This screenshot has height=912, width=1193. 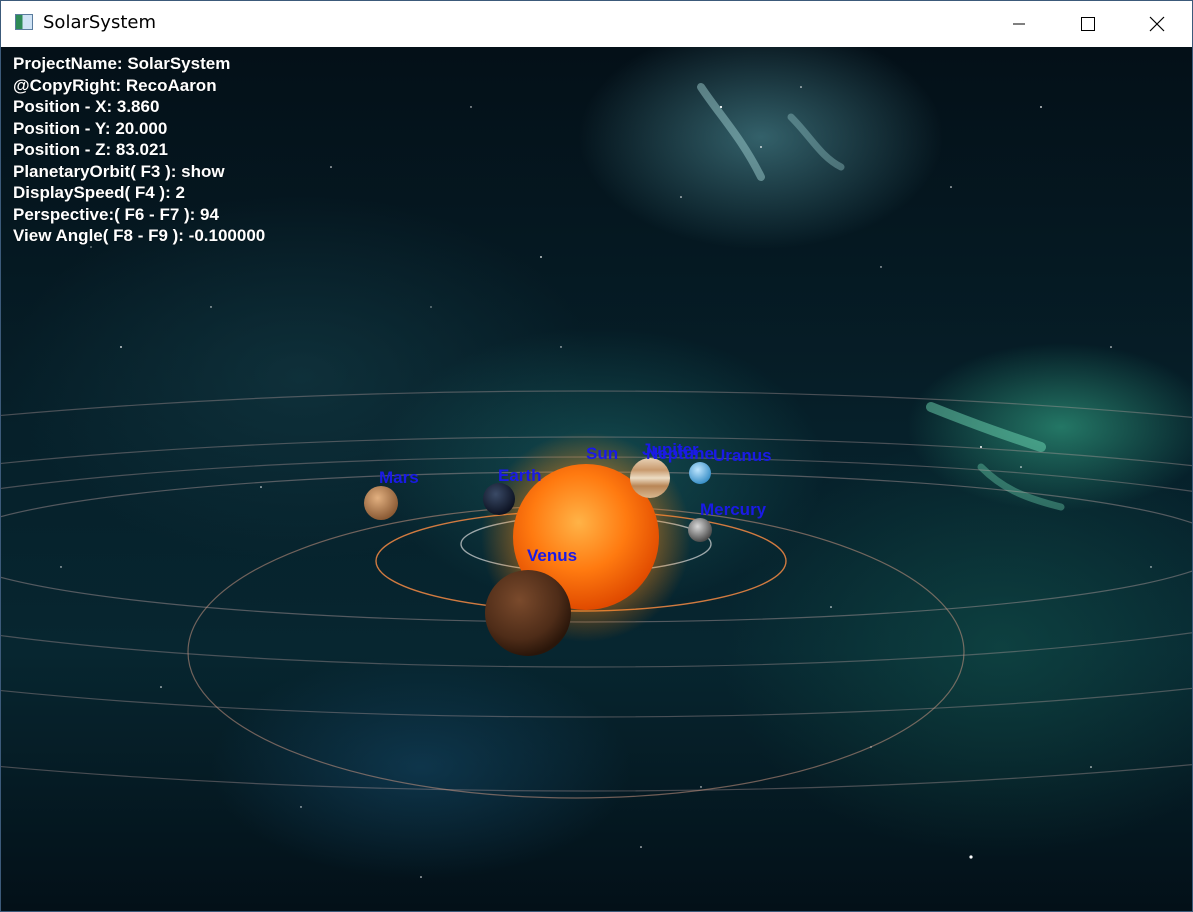 I want to click on minimize-button, so click(x=1019, y=24).